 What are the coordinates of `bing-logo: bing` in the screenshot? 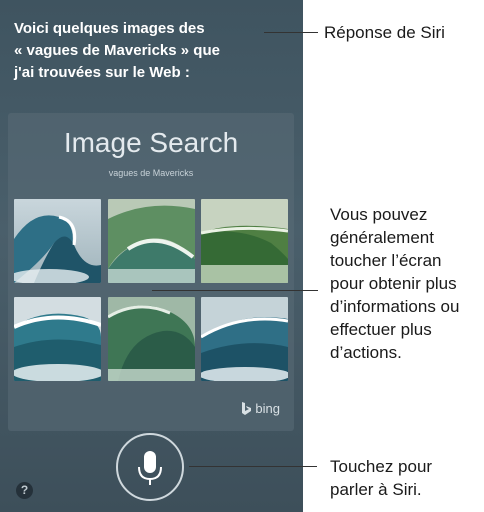 It's located at (260, 408).